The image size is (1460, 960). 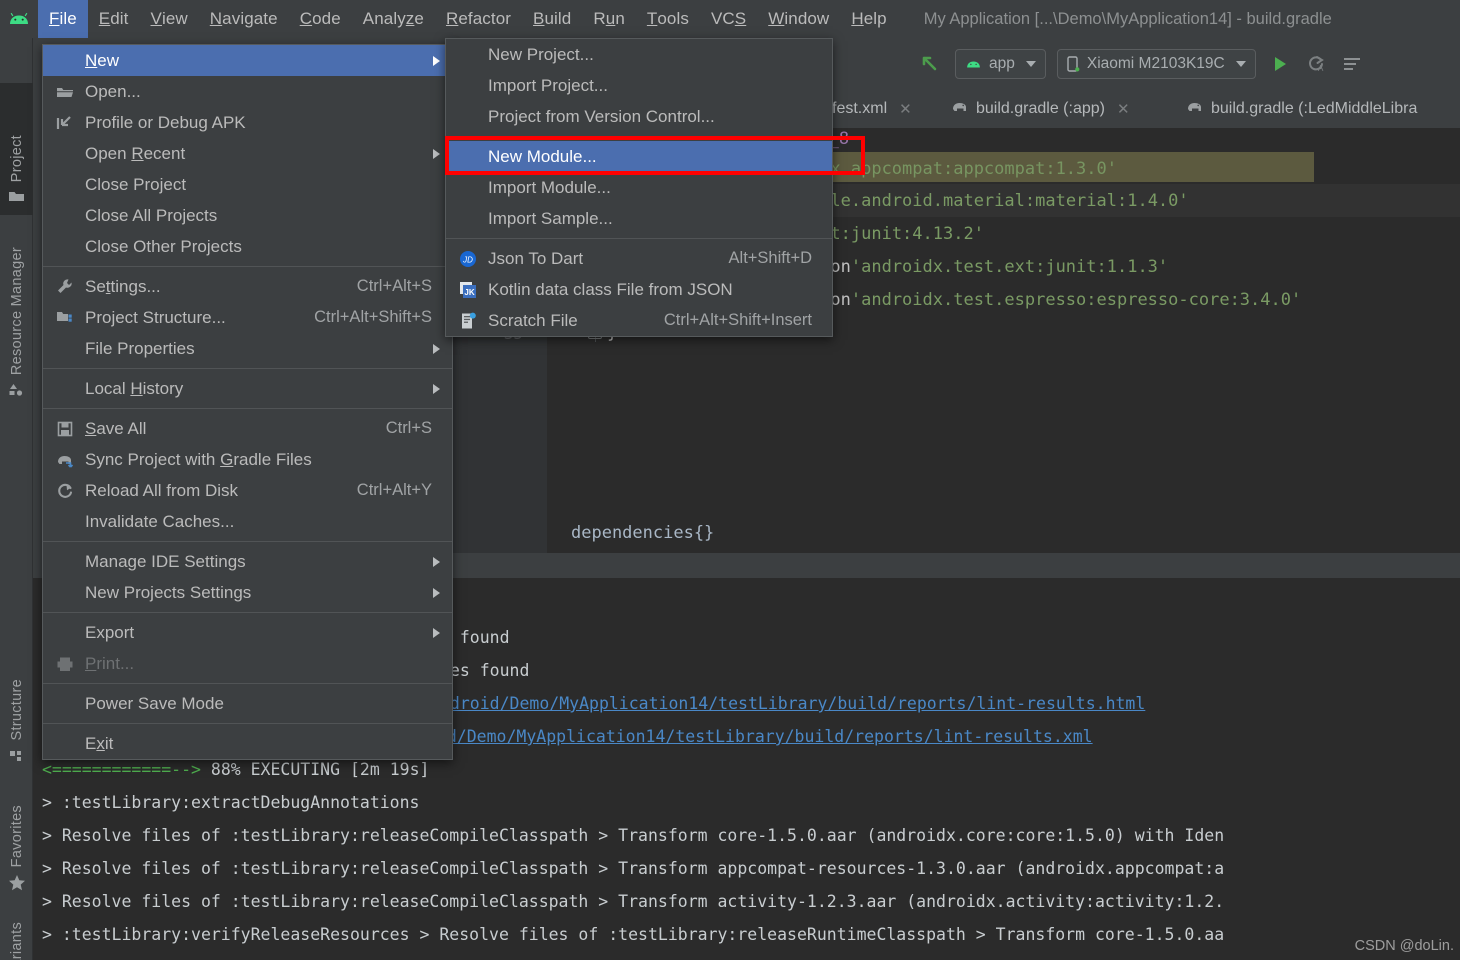 I want to click on menu-item-shortcut: Ctrl+S, so click(x=408, y=428).